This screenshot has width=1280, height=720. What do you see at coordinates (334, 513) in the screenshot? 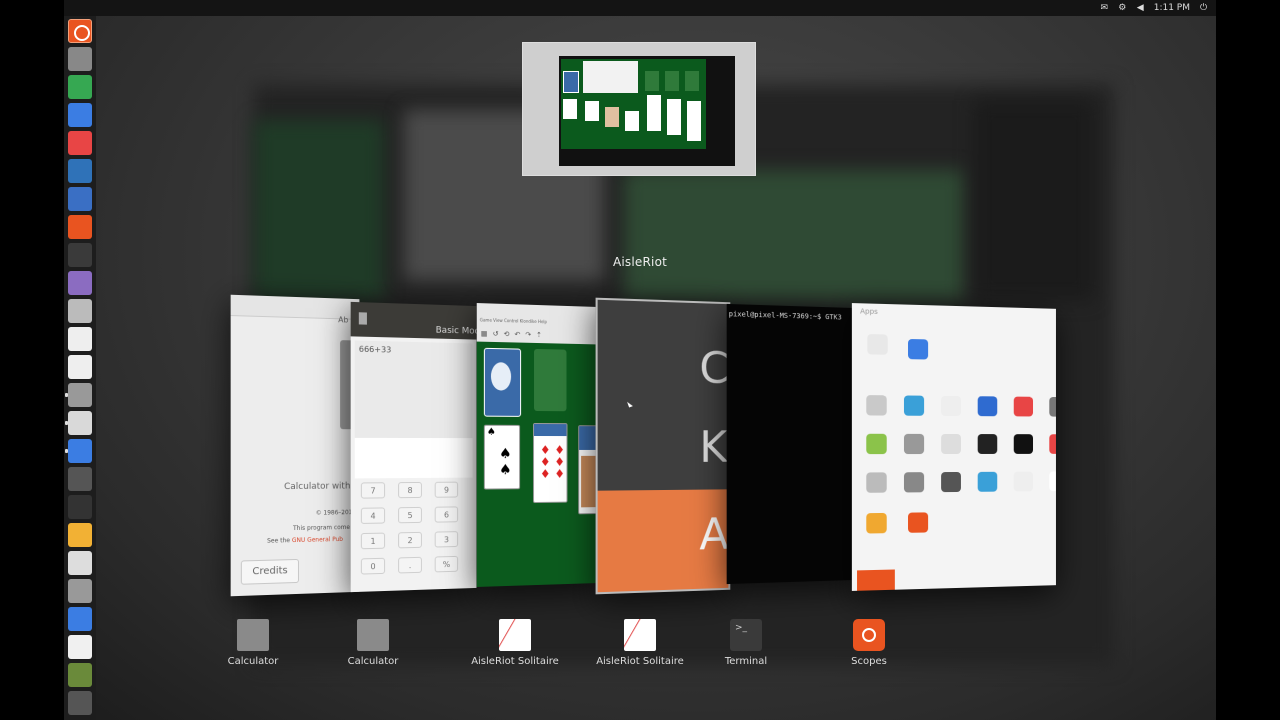
I see `about-copyright: © 1986–201` at bounding box center [334, 513].